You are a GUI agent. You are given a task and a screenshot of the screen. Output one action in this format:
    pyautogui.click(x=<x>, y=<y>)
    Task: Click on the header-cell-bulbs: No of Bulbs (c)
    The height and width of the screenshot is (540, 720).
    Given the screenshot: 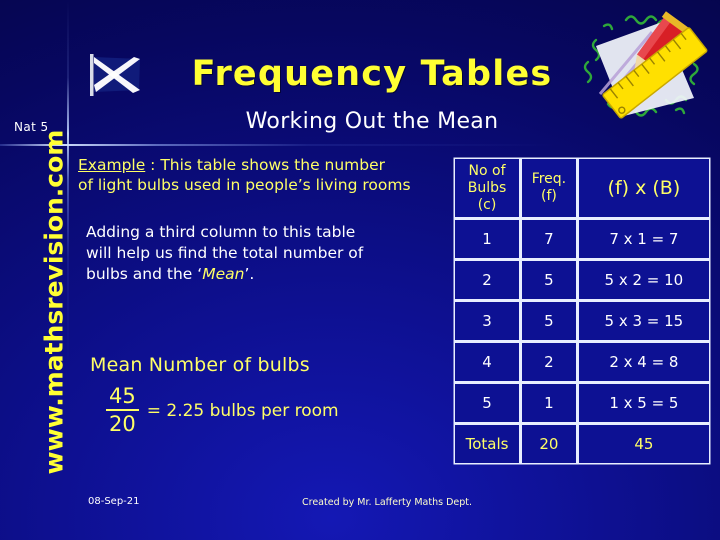 What is the action you would take?
    pyautogui.click(x=487, y=188)
    